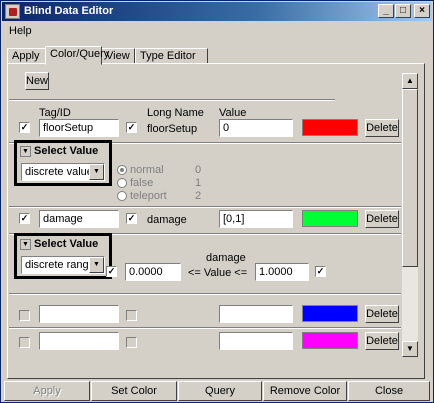  What do you see at coordinates (422, 11) in the screenshot?
I see `close-icon: ×` at bounding box center [422, 11].